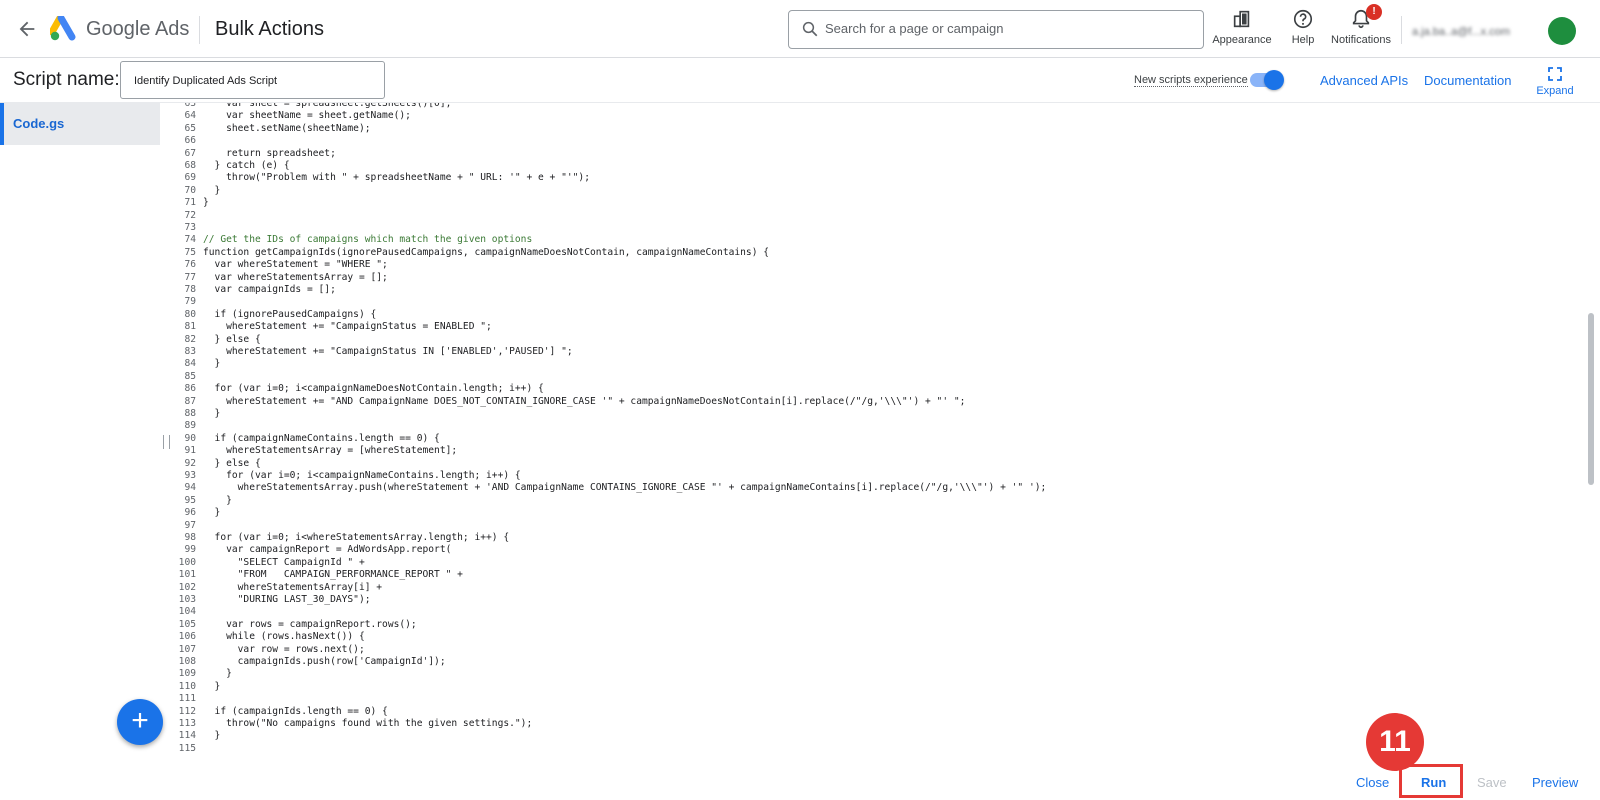  Describe the element at coordinates (187, 599) in the screenshot. I see `line-number: 103` at that location.